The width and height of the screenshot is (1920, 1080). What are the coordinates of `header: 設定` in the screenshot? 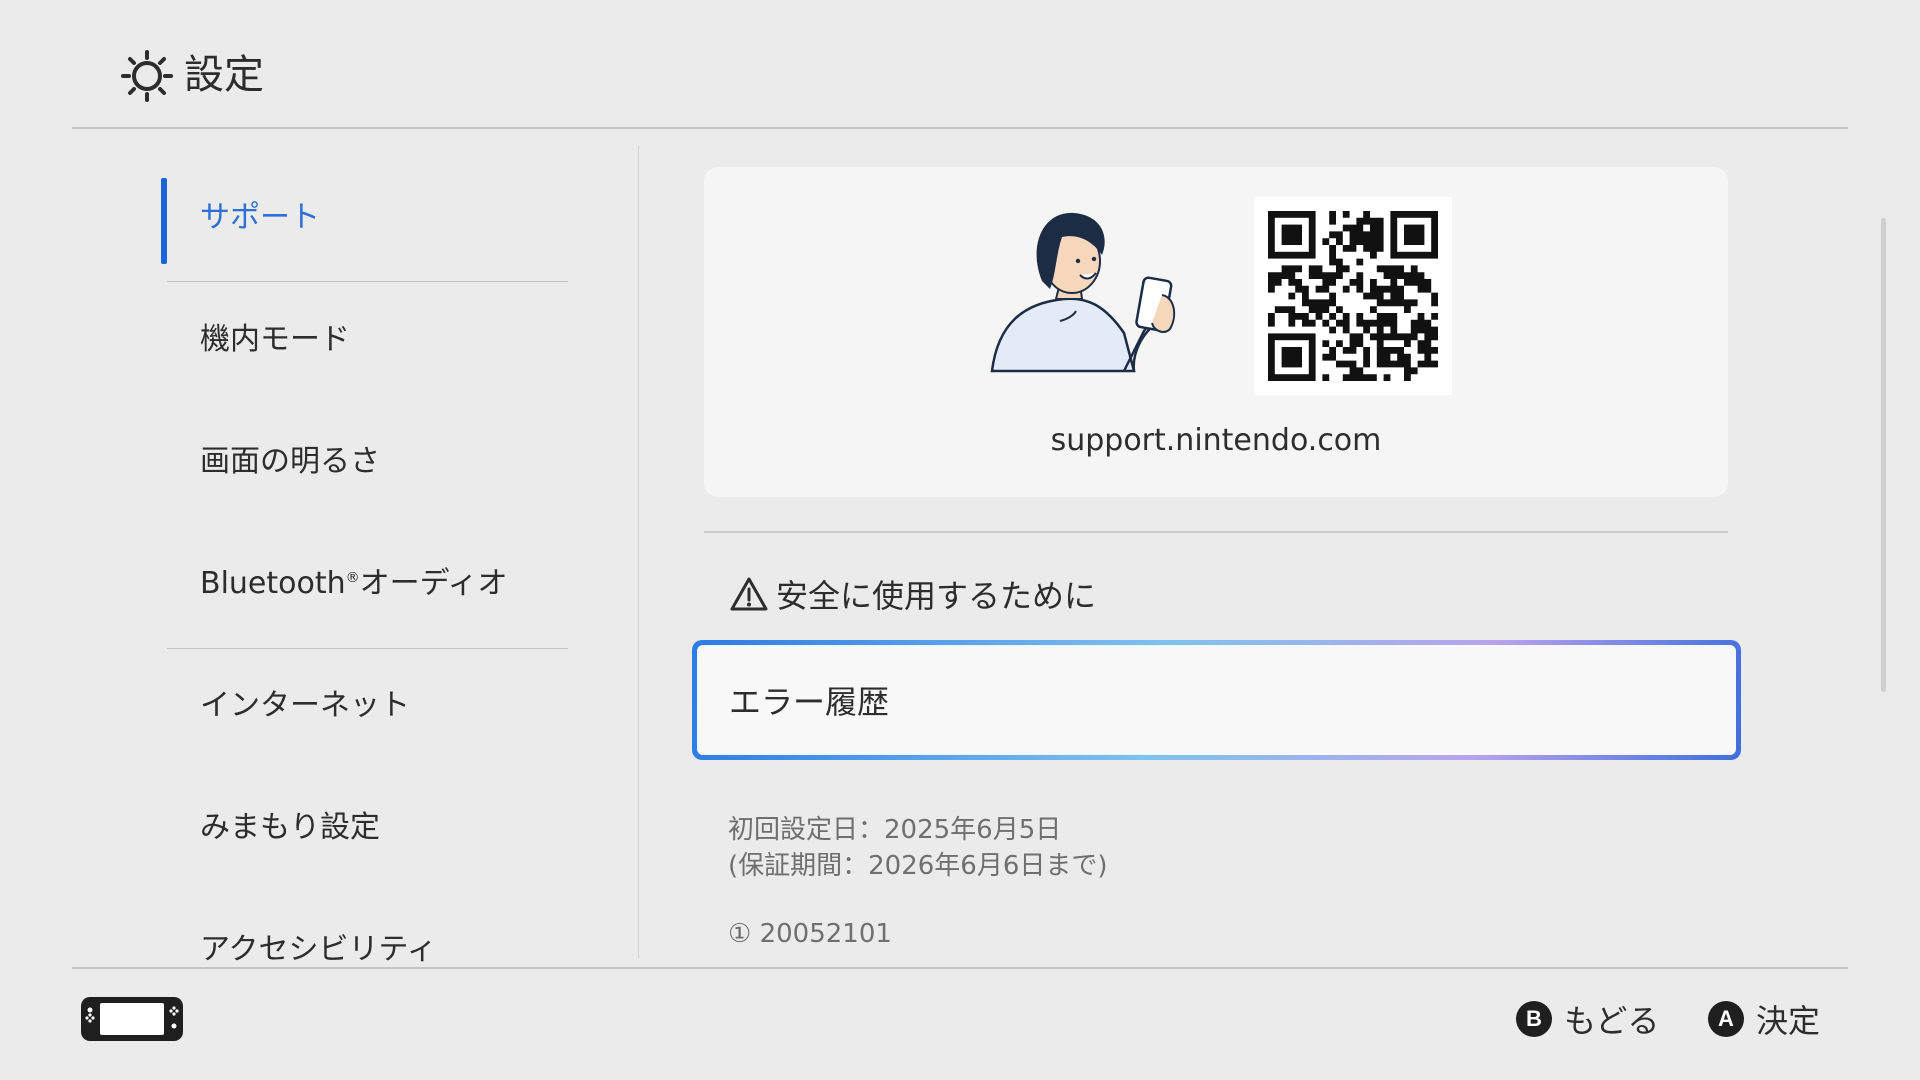 It's located at (960, 64).